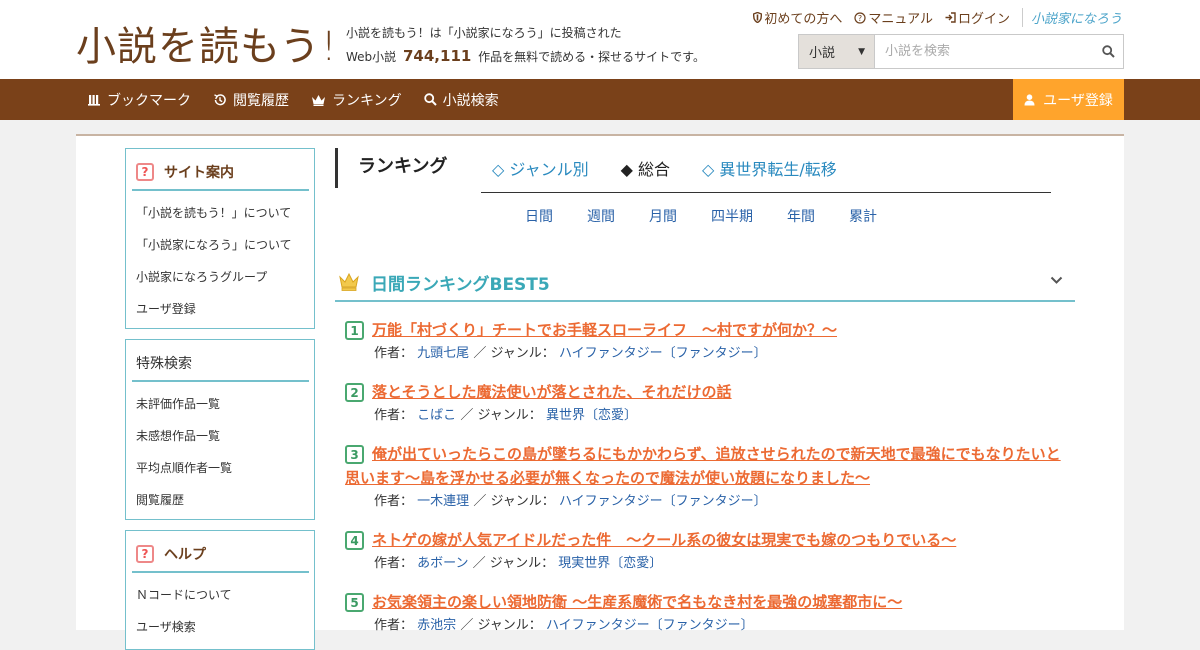 Image resolution: width=1200 pixels, height=650 pixels. Describe the element at coordinates (354, 454) in the screenshot. I see `rank-number: 3` at that location.